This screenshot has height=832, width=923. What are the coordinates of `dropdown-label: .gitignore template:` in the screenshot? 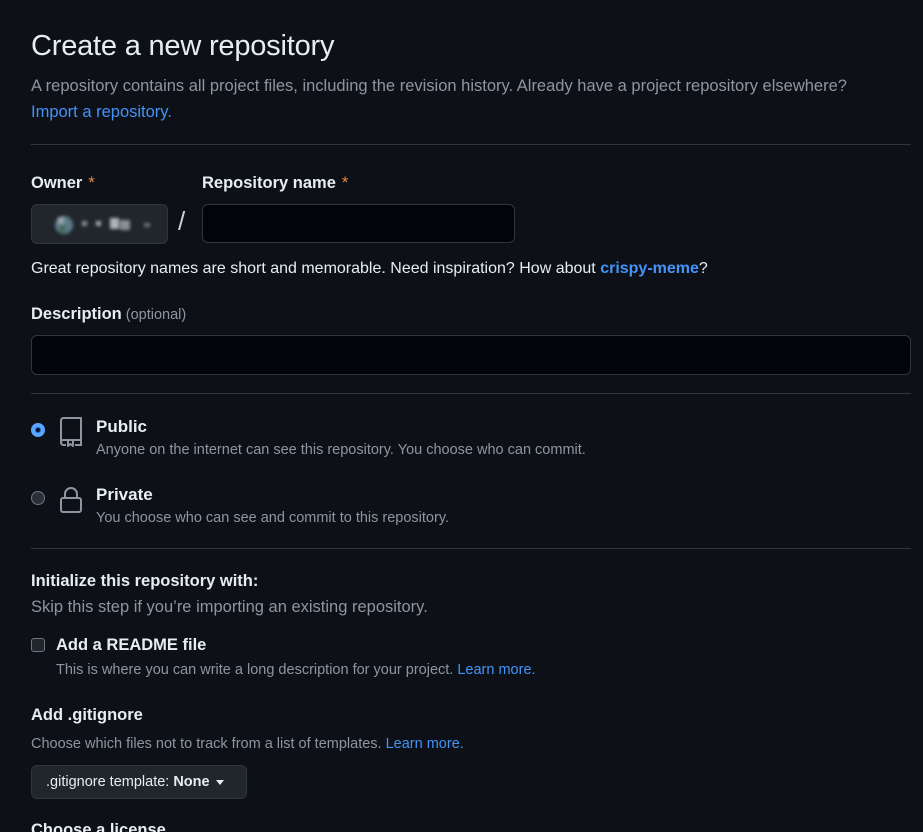 It's located at (108, 782).